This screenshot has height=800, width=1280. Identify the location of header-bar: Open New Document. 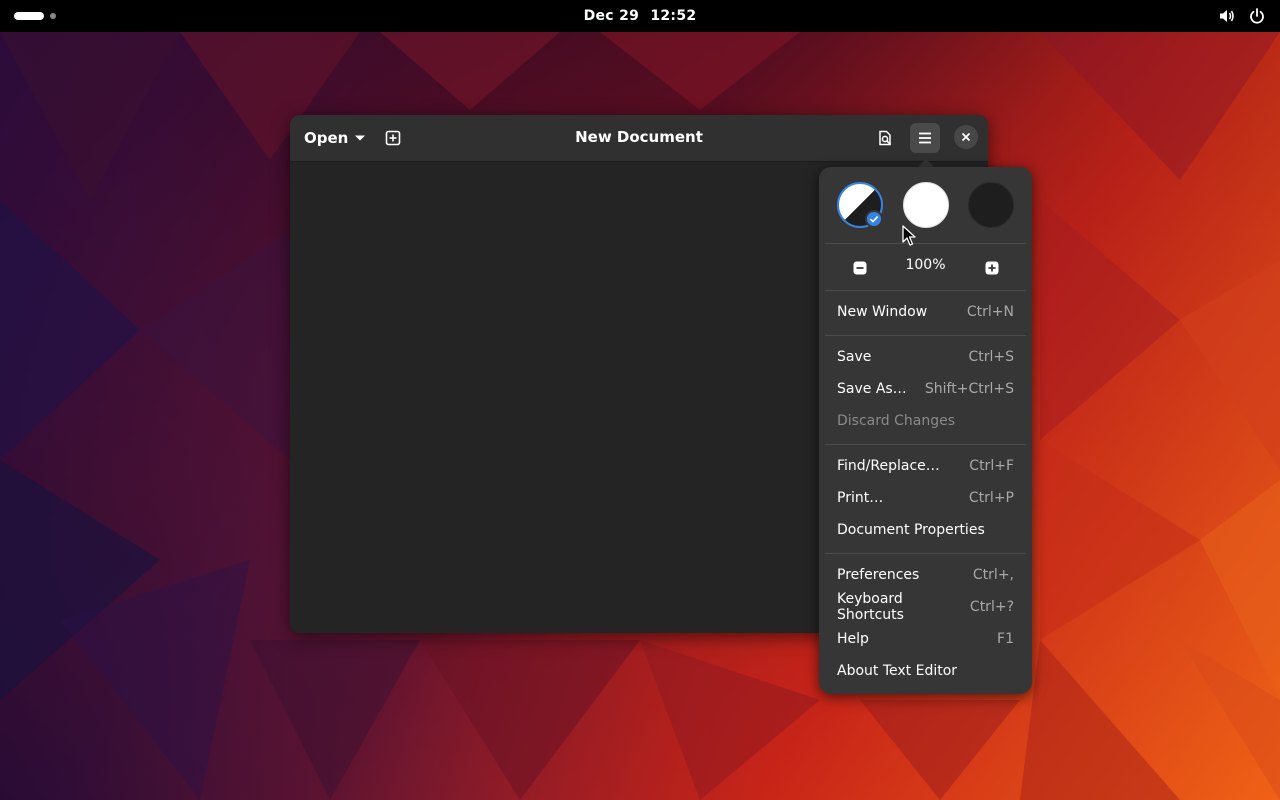
(639, 138).